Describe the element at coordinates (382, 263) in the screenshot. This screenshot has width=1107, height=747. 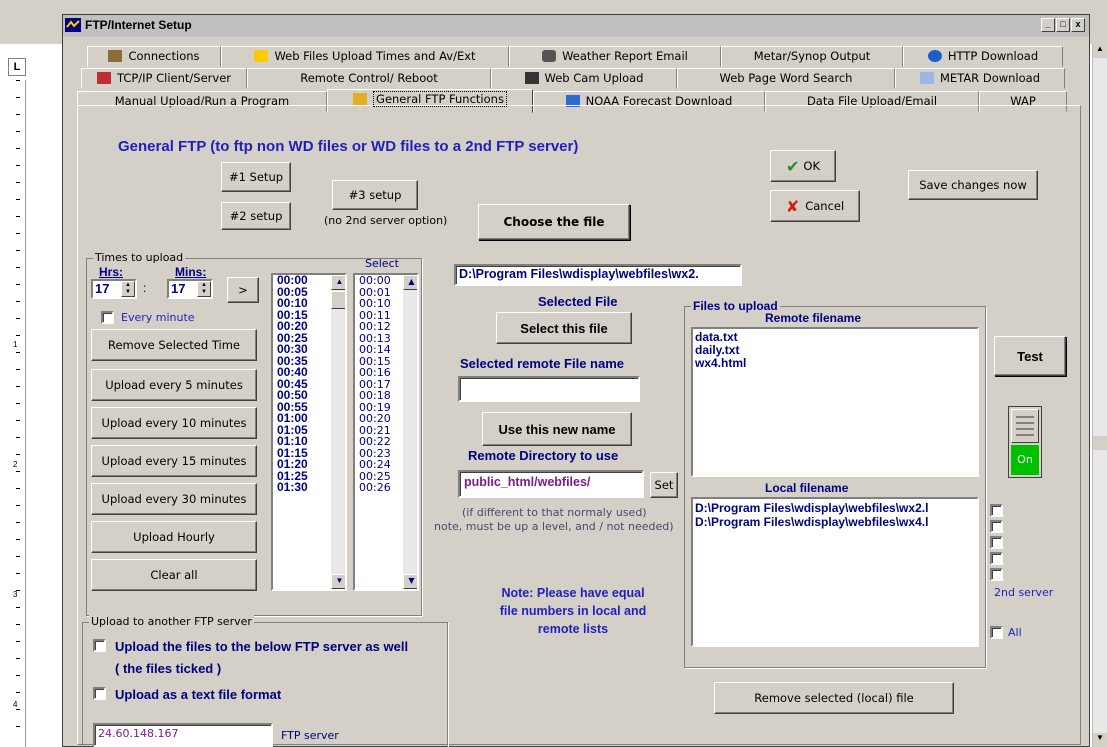
I see `select-label: Select` at that location.